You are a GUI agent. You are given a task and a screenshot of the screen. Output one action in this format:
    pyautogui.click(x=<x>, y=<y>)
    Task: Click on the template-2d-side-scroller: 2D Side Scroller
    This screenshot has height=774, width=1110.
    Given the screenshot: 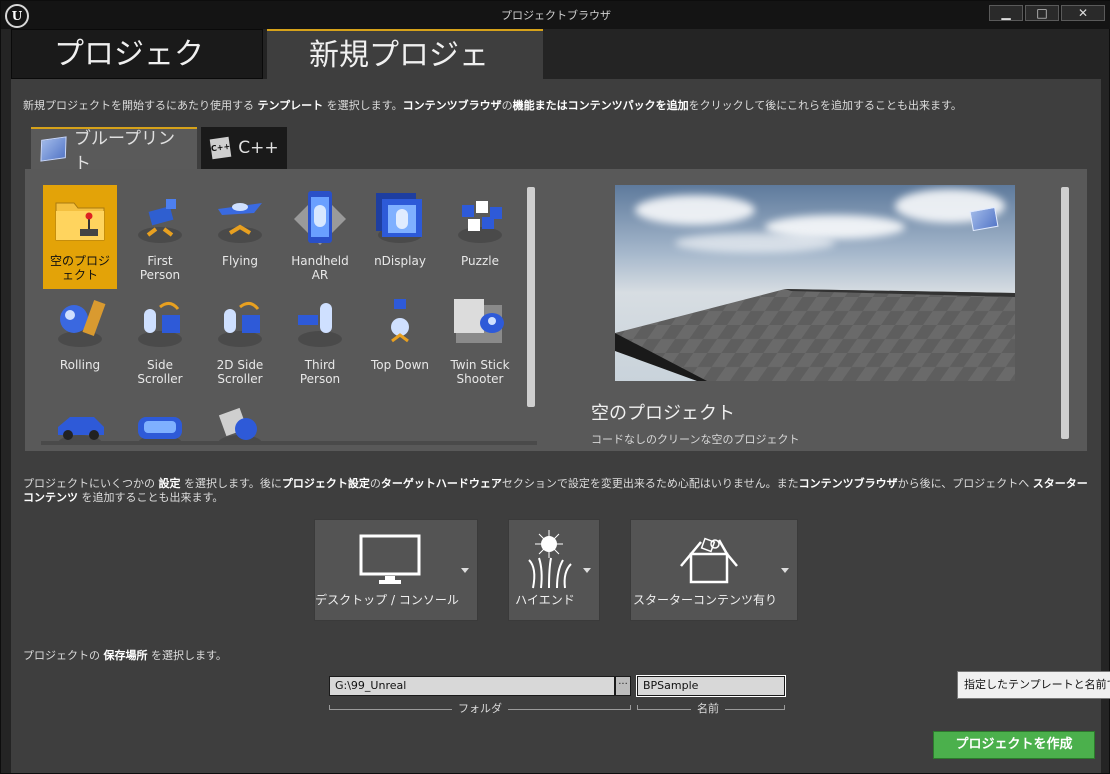 What is the action you would take?
    pyautogui.click(x=240, y=341)
    